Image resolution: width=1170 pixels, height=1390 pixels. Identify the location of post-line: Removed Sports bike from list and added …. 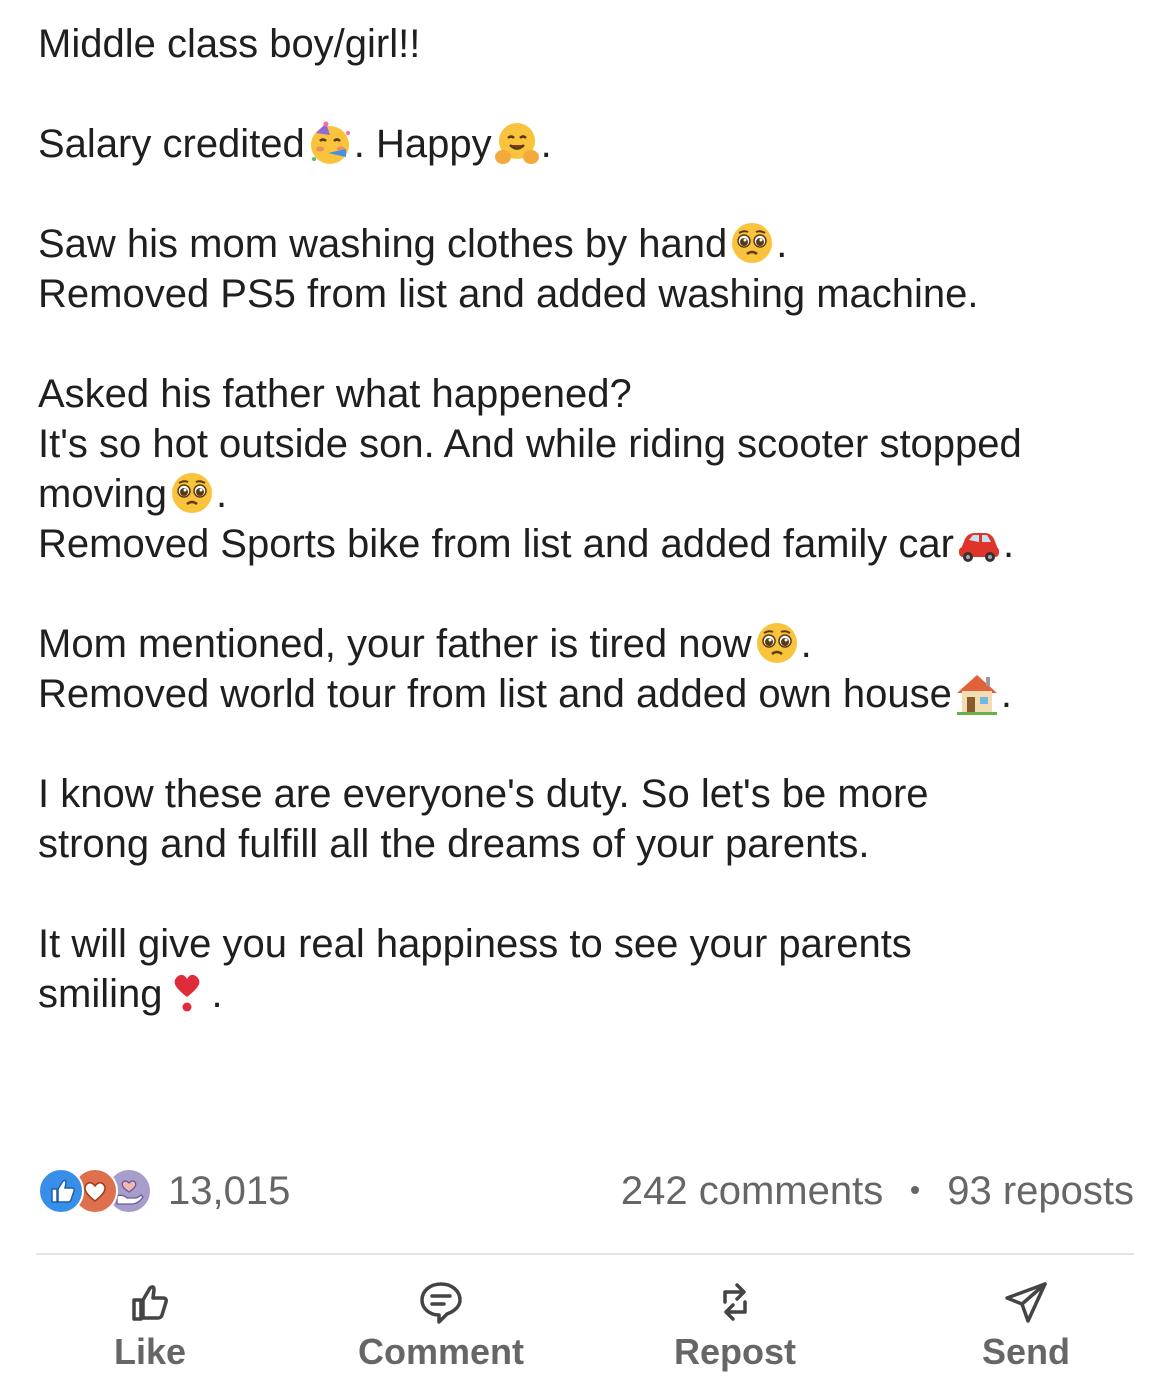
(593, 544).